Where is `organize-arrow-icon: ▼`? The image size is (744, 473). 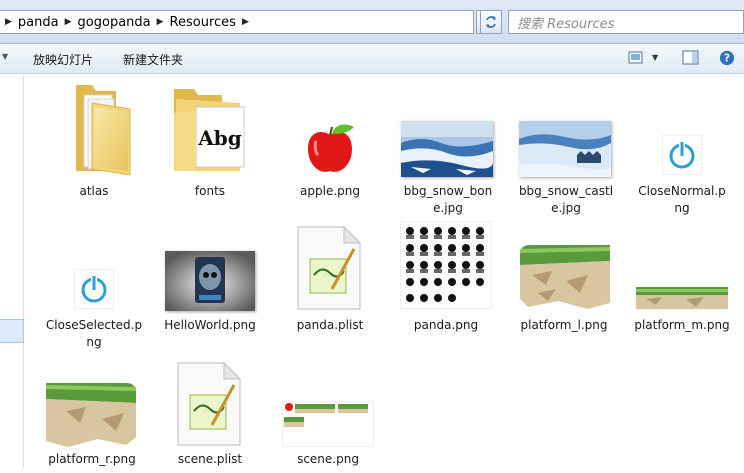
organize-arrow-icon: ▼ is located at coordinates (5, 56).